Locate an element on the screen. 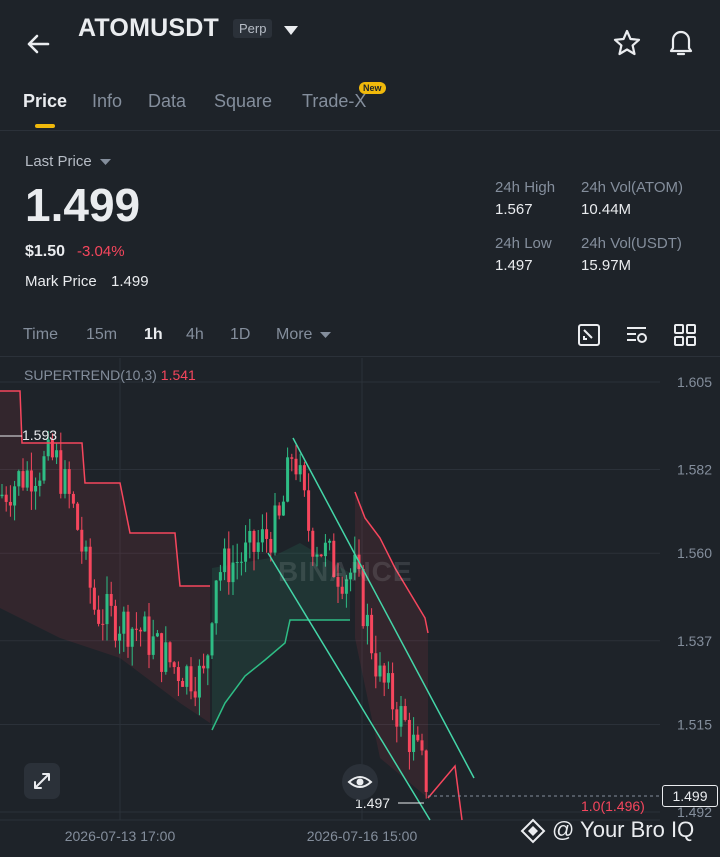  tab-data: Data is located at coordinates (167, 101).